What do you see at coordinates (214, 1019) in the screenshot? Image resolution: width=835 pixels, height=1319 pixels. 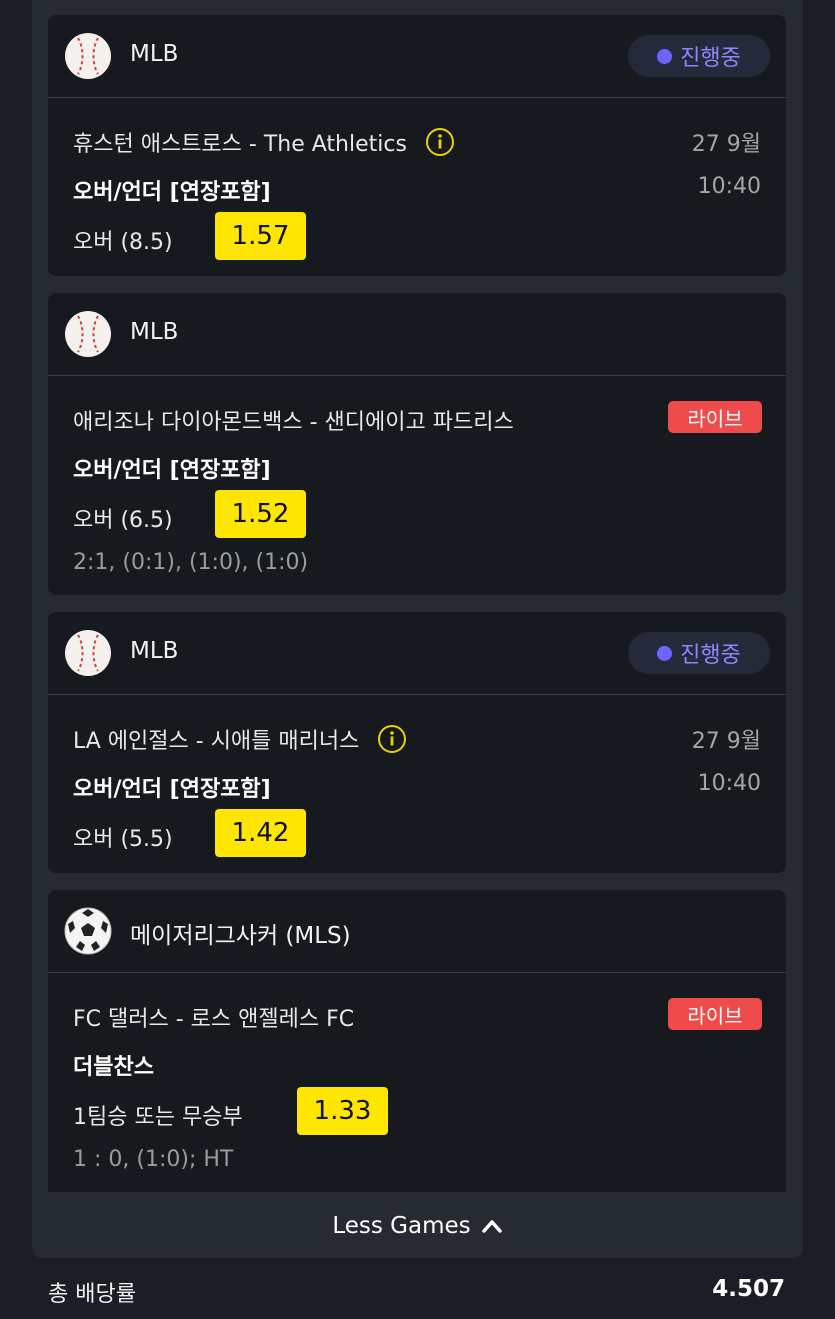 I see `match-title: FC 댈러스 - 로스 앤젤레스 FC` at bounding box center [214, 1019].